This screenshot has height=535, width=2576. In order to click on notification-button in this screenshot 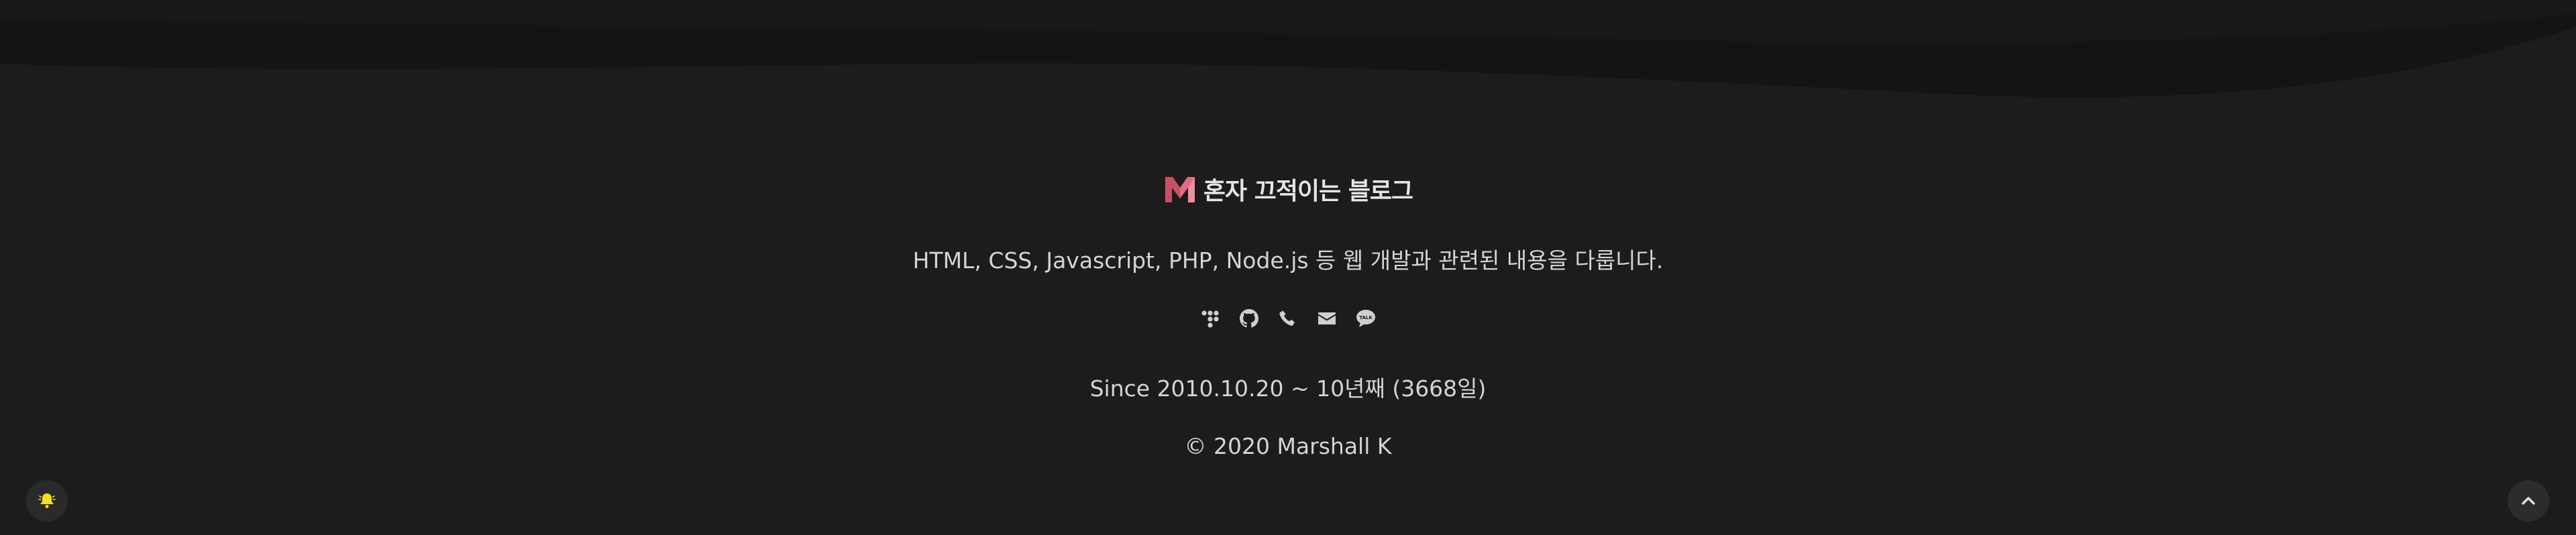, I will do `click(47, 501)`.